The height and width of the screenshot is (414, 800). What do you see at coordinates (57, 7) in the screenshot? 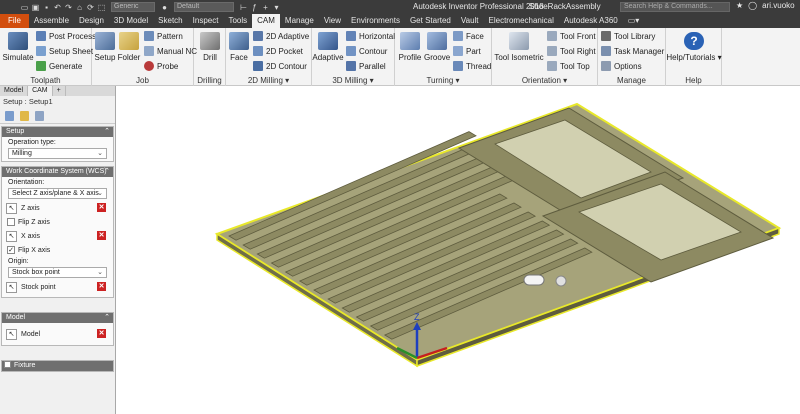
I see `undo-icon: ↶` at bounding box center [57, 7].